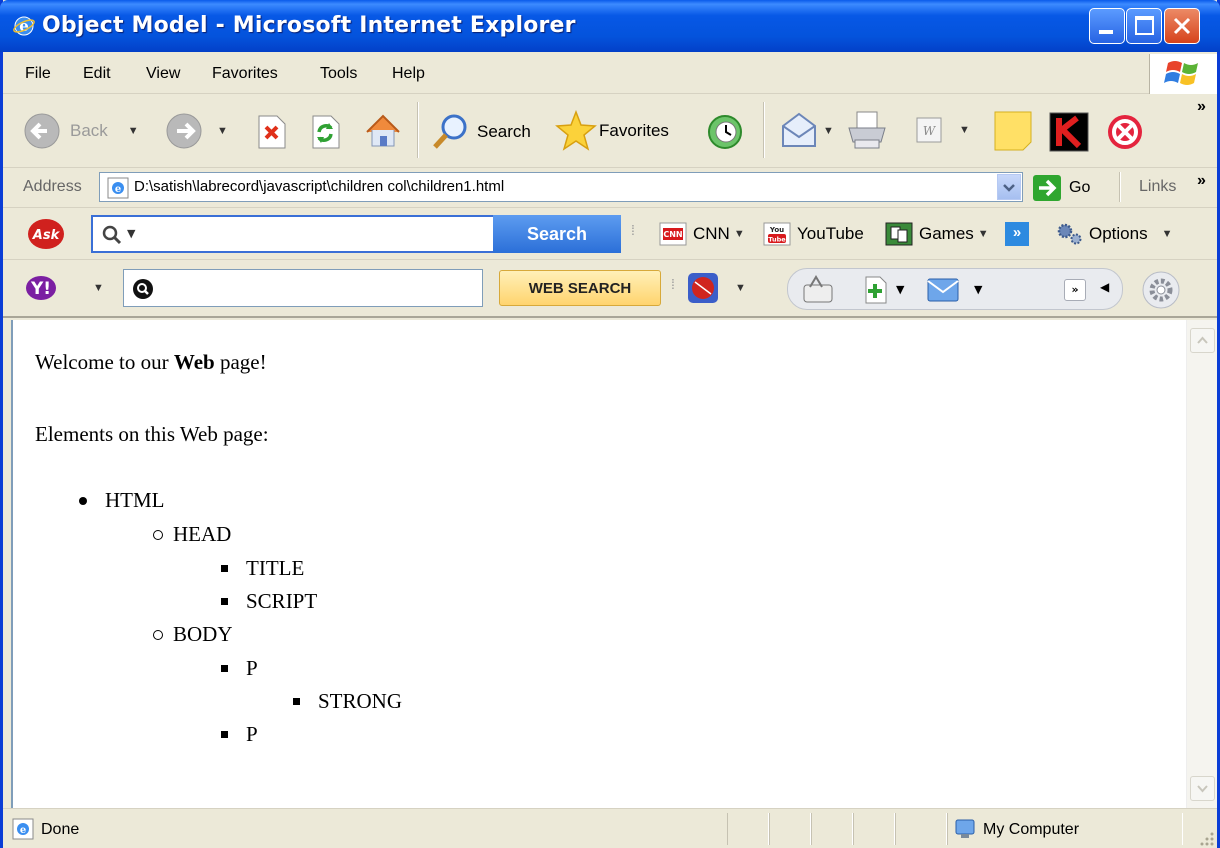 The image size is (1220, 848). I want to click on menu-bar: File Edit View Favorites Tools Help, so click(610, 73).